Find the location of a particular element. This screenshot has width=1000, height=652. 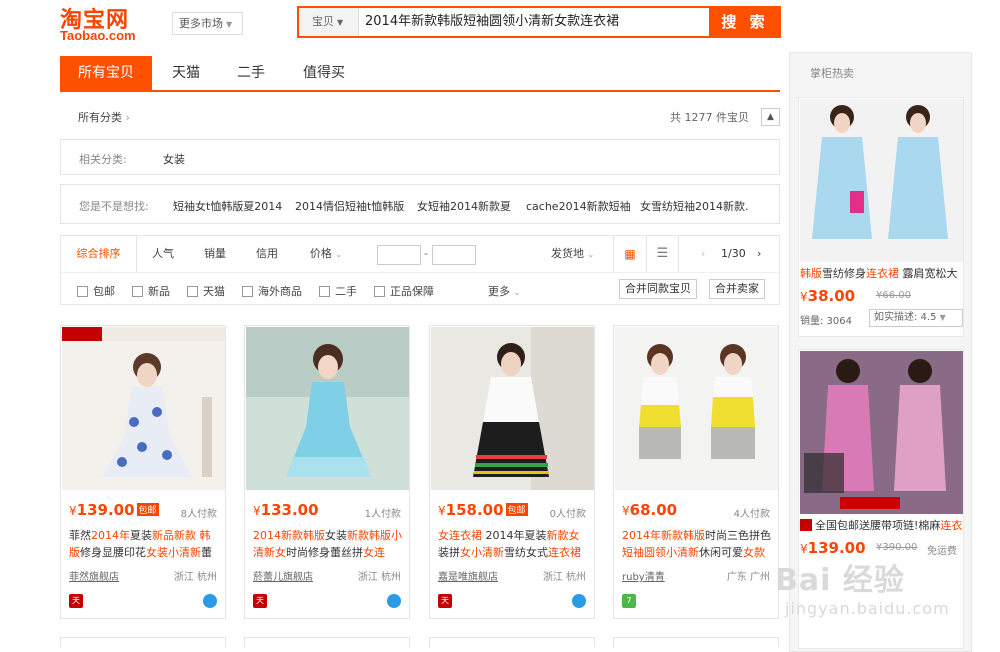

filter-tmall: 天猫 is located at coordinates (206, 291).